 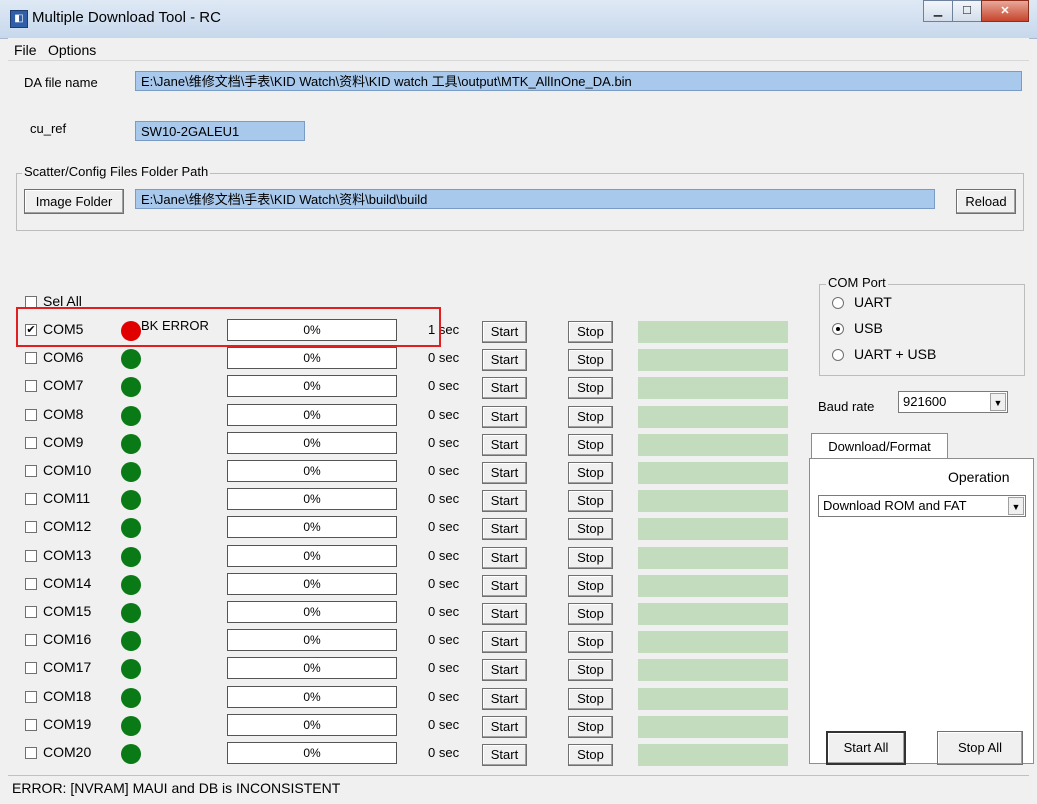 What do you see at coordinates (838, 303) in the screenshot?
I see `radio-uart` at bounding box center [838, 303].